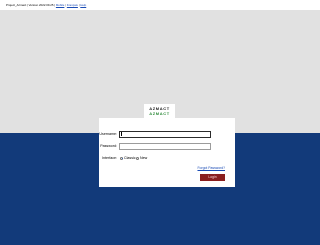  I want to click on help-link: Help, so click(83, 5).